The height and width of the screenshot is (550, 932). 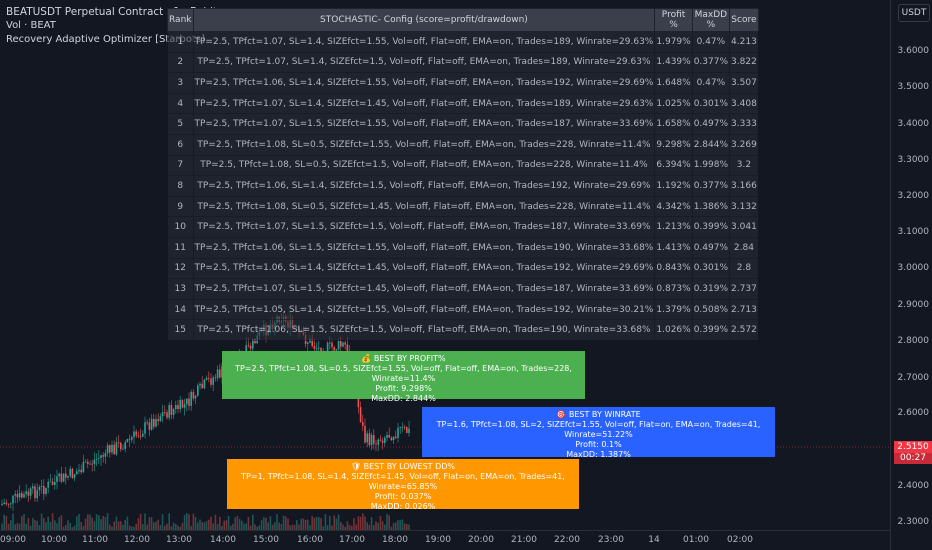 I want to click on volume-legend: Vol · BEAT, so click(x=31, y=25).